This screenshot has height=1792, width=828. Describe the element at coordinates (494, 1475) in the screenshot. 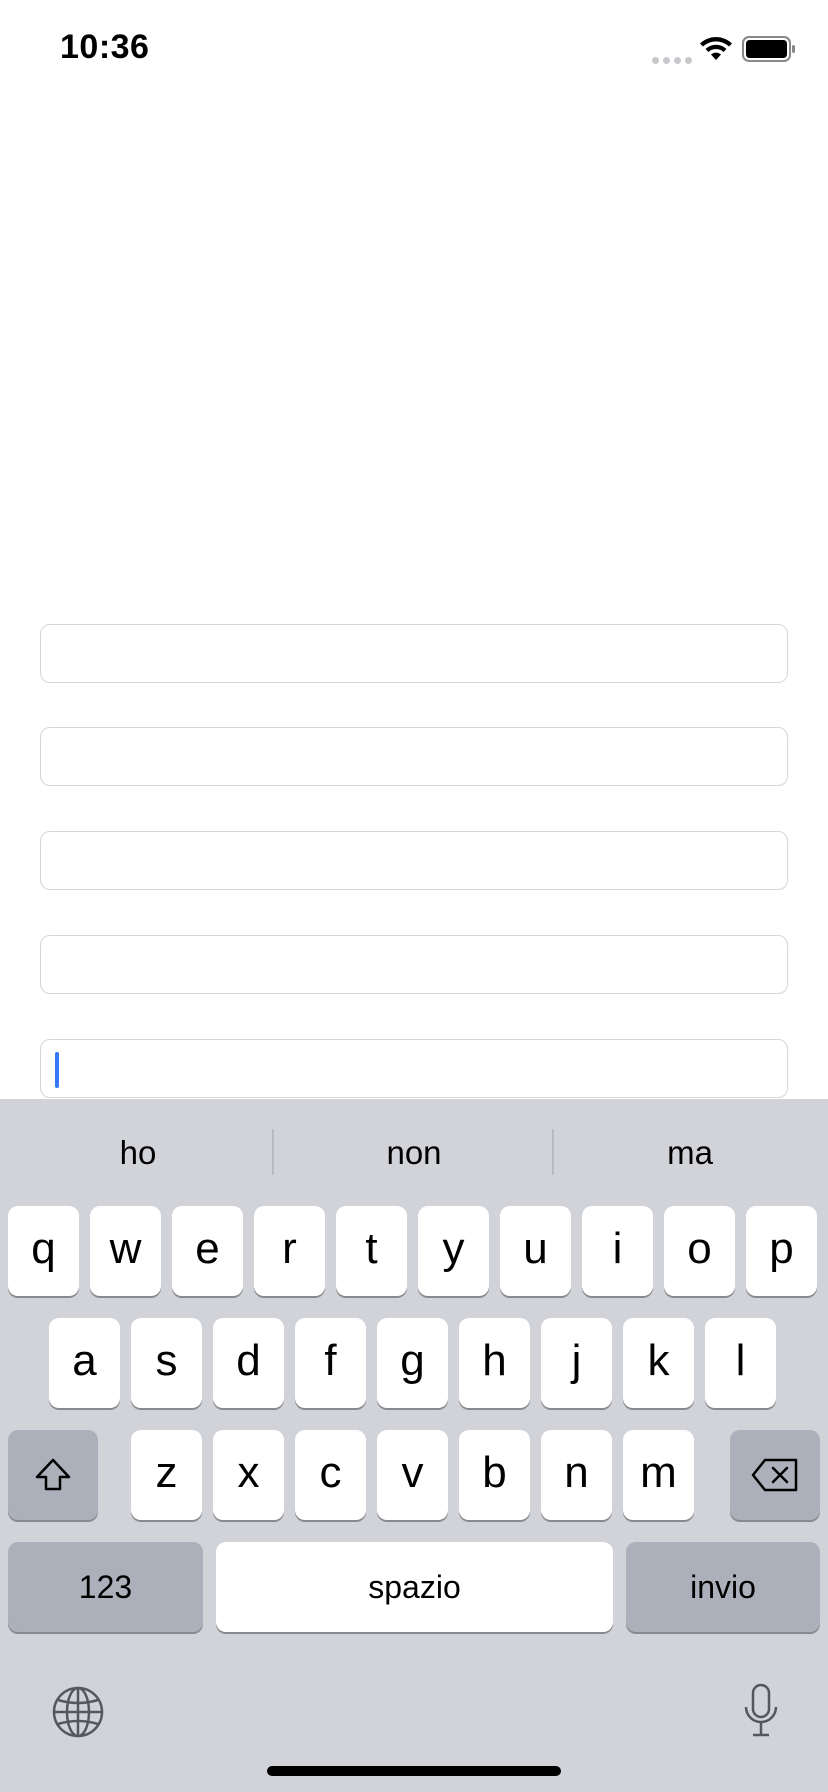

I see `key-b: b` at that location.